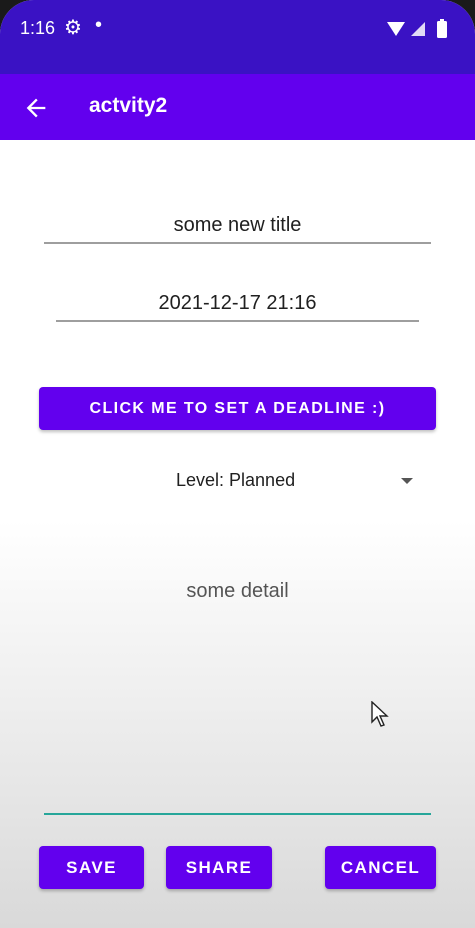 The height and width of the screenshot is (928, 475). I want to click on status-bar: 1:16 ⚙ •, so click(237, 37).